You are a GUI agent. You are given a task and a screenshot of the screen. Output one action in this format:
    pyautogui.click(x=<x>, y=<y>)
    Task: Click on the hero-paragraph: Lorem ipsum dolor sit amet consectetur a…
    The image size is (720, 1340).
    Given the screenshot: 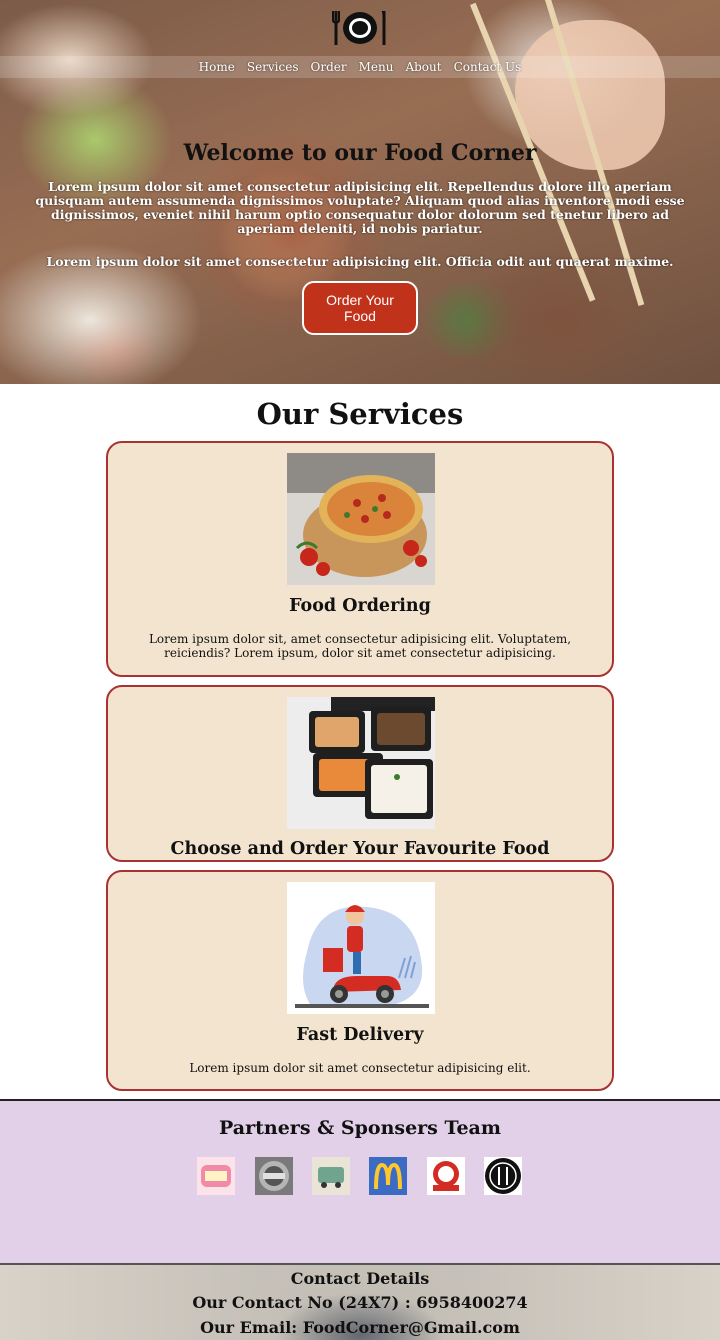 What is the action you would take?
    pyautogui.click(x=360, y=207)
    